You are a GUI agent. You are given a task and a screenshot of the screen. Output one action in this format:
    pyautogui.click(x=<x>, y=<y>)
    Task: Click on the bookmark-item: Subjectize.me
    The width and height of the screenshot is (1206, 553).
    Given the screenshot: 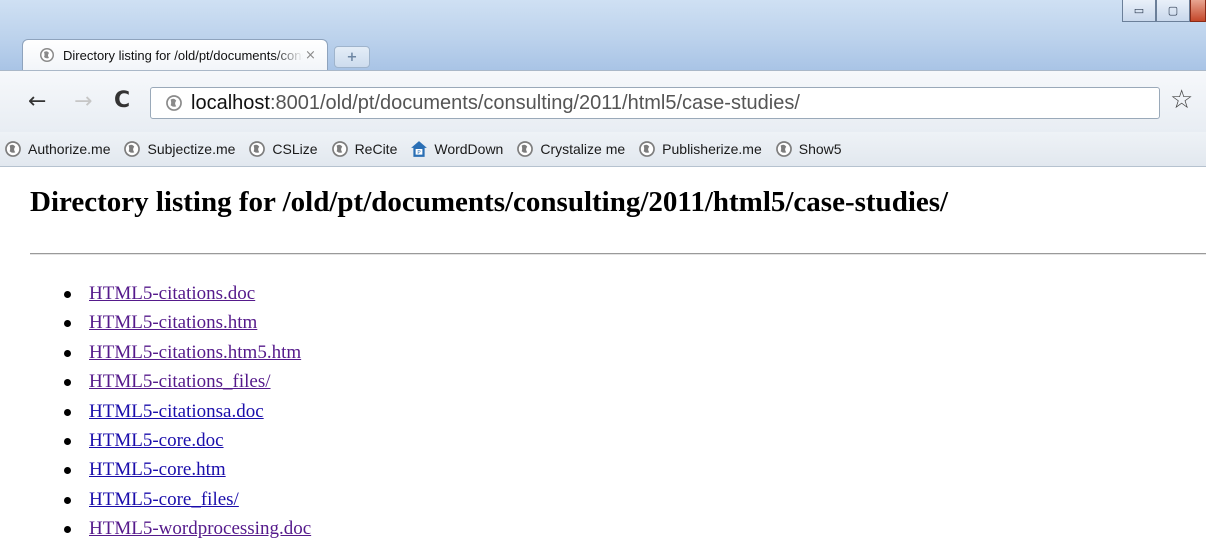 What is the action you would take?
    pyautogui.click(x=179, y=149)
    